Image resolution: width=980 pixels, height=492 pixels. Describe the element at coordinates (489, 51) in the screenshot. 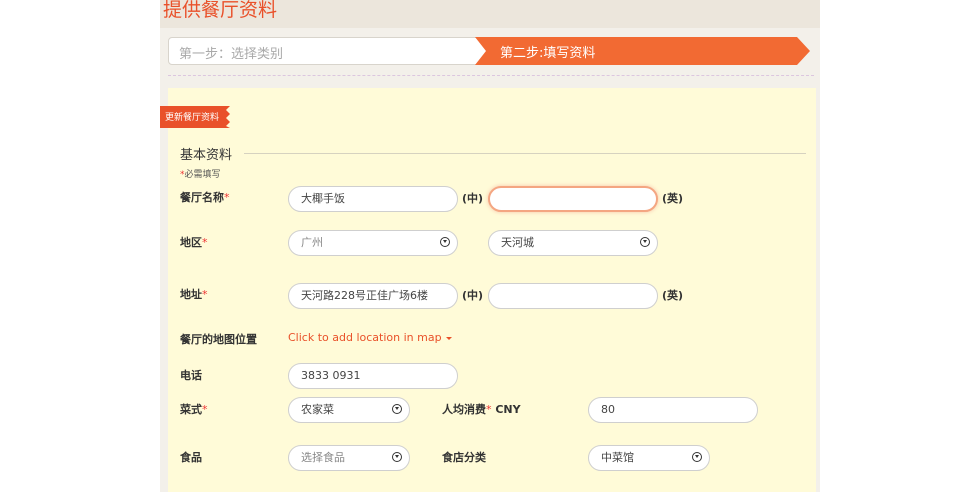

I see `step-progress: 第一步：选择类别 第二步:填写资料` at that location.